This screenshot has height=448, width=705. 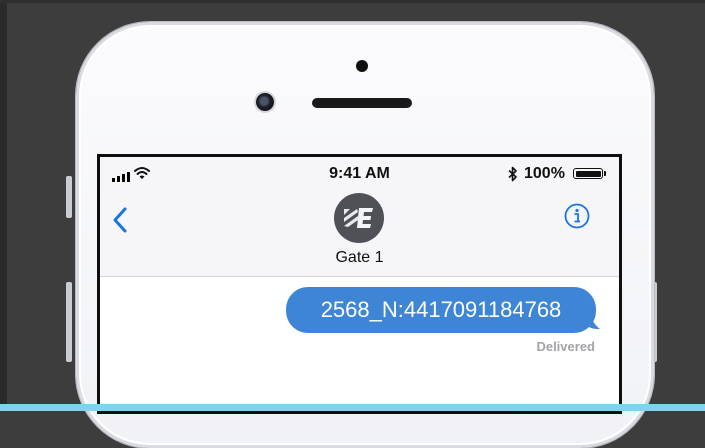 What do you see at coordinates (359, 172) in the screenshot?
I see `status-bar: 9:41 AM 100%` at bounding box center [359, 172].